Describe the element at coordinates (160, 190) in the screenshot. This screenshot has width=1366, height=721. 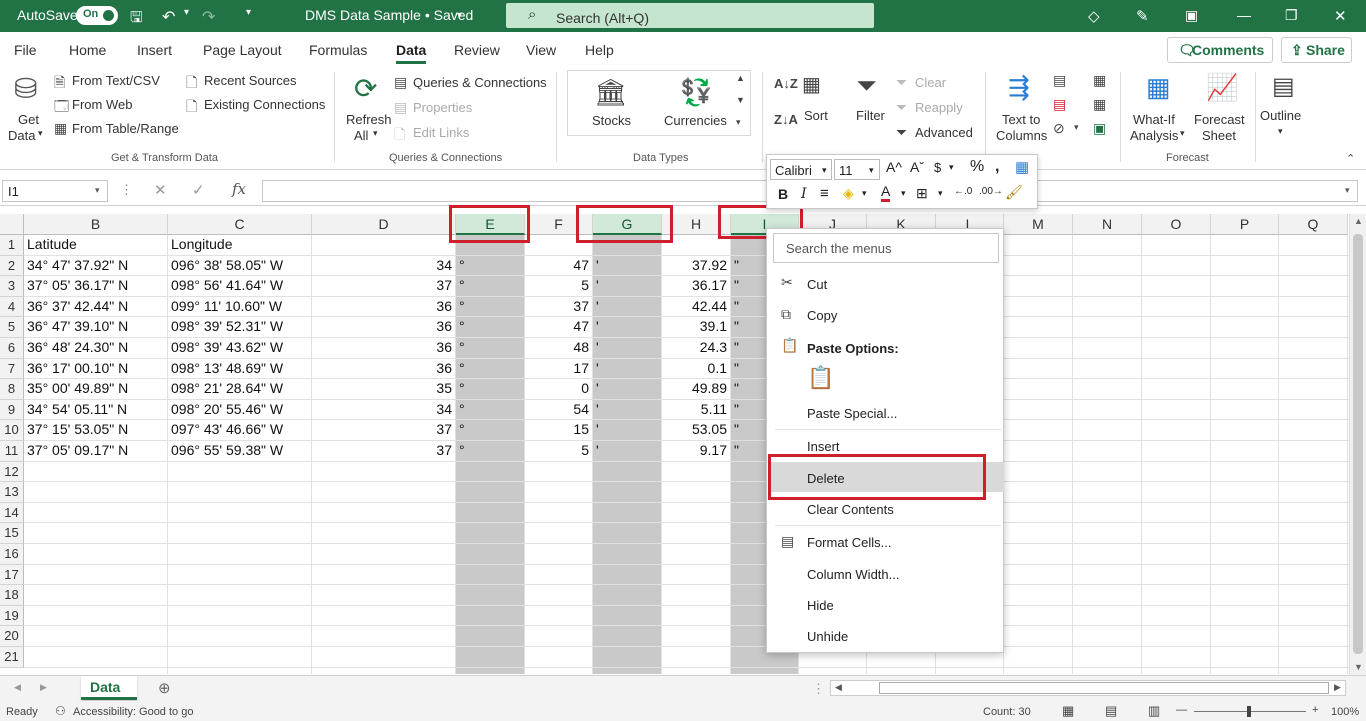
I see `cancel-icon: ✕` at that location.